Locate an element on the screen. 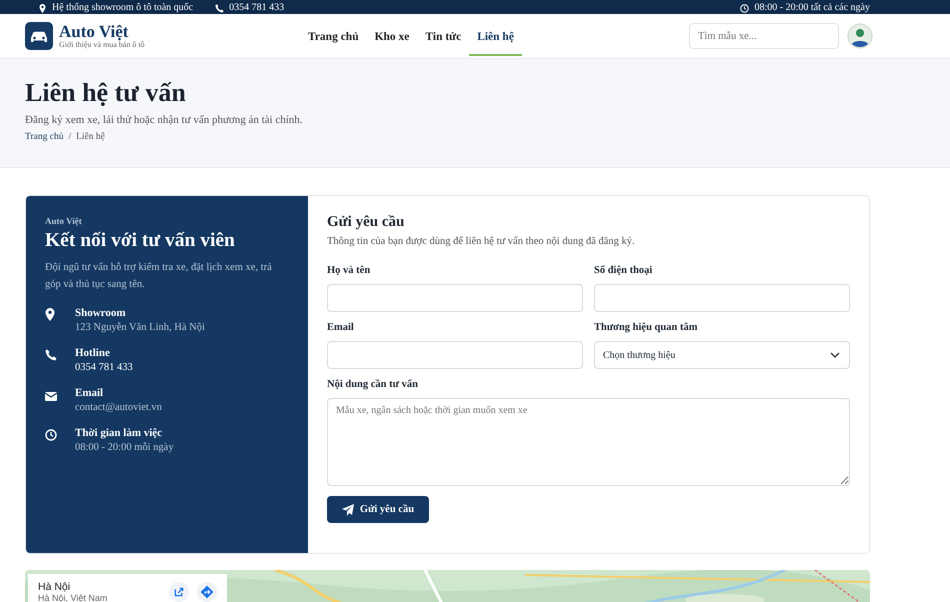 The width and height of the screenshot is (950, 602). field-label: Họ và tên is located at coordinates (349, 270).